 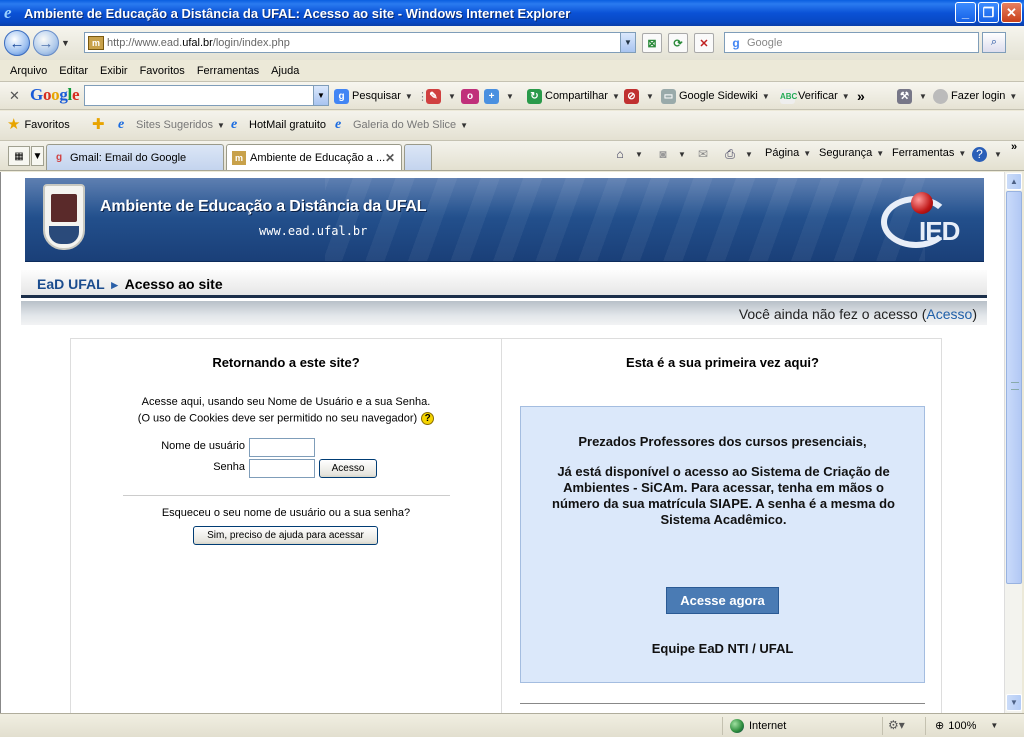 I want to click on fazer-login-button: Fazer login ▼, so click(x=975, y=96).